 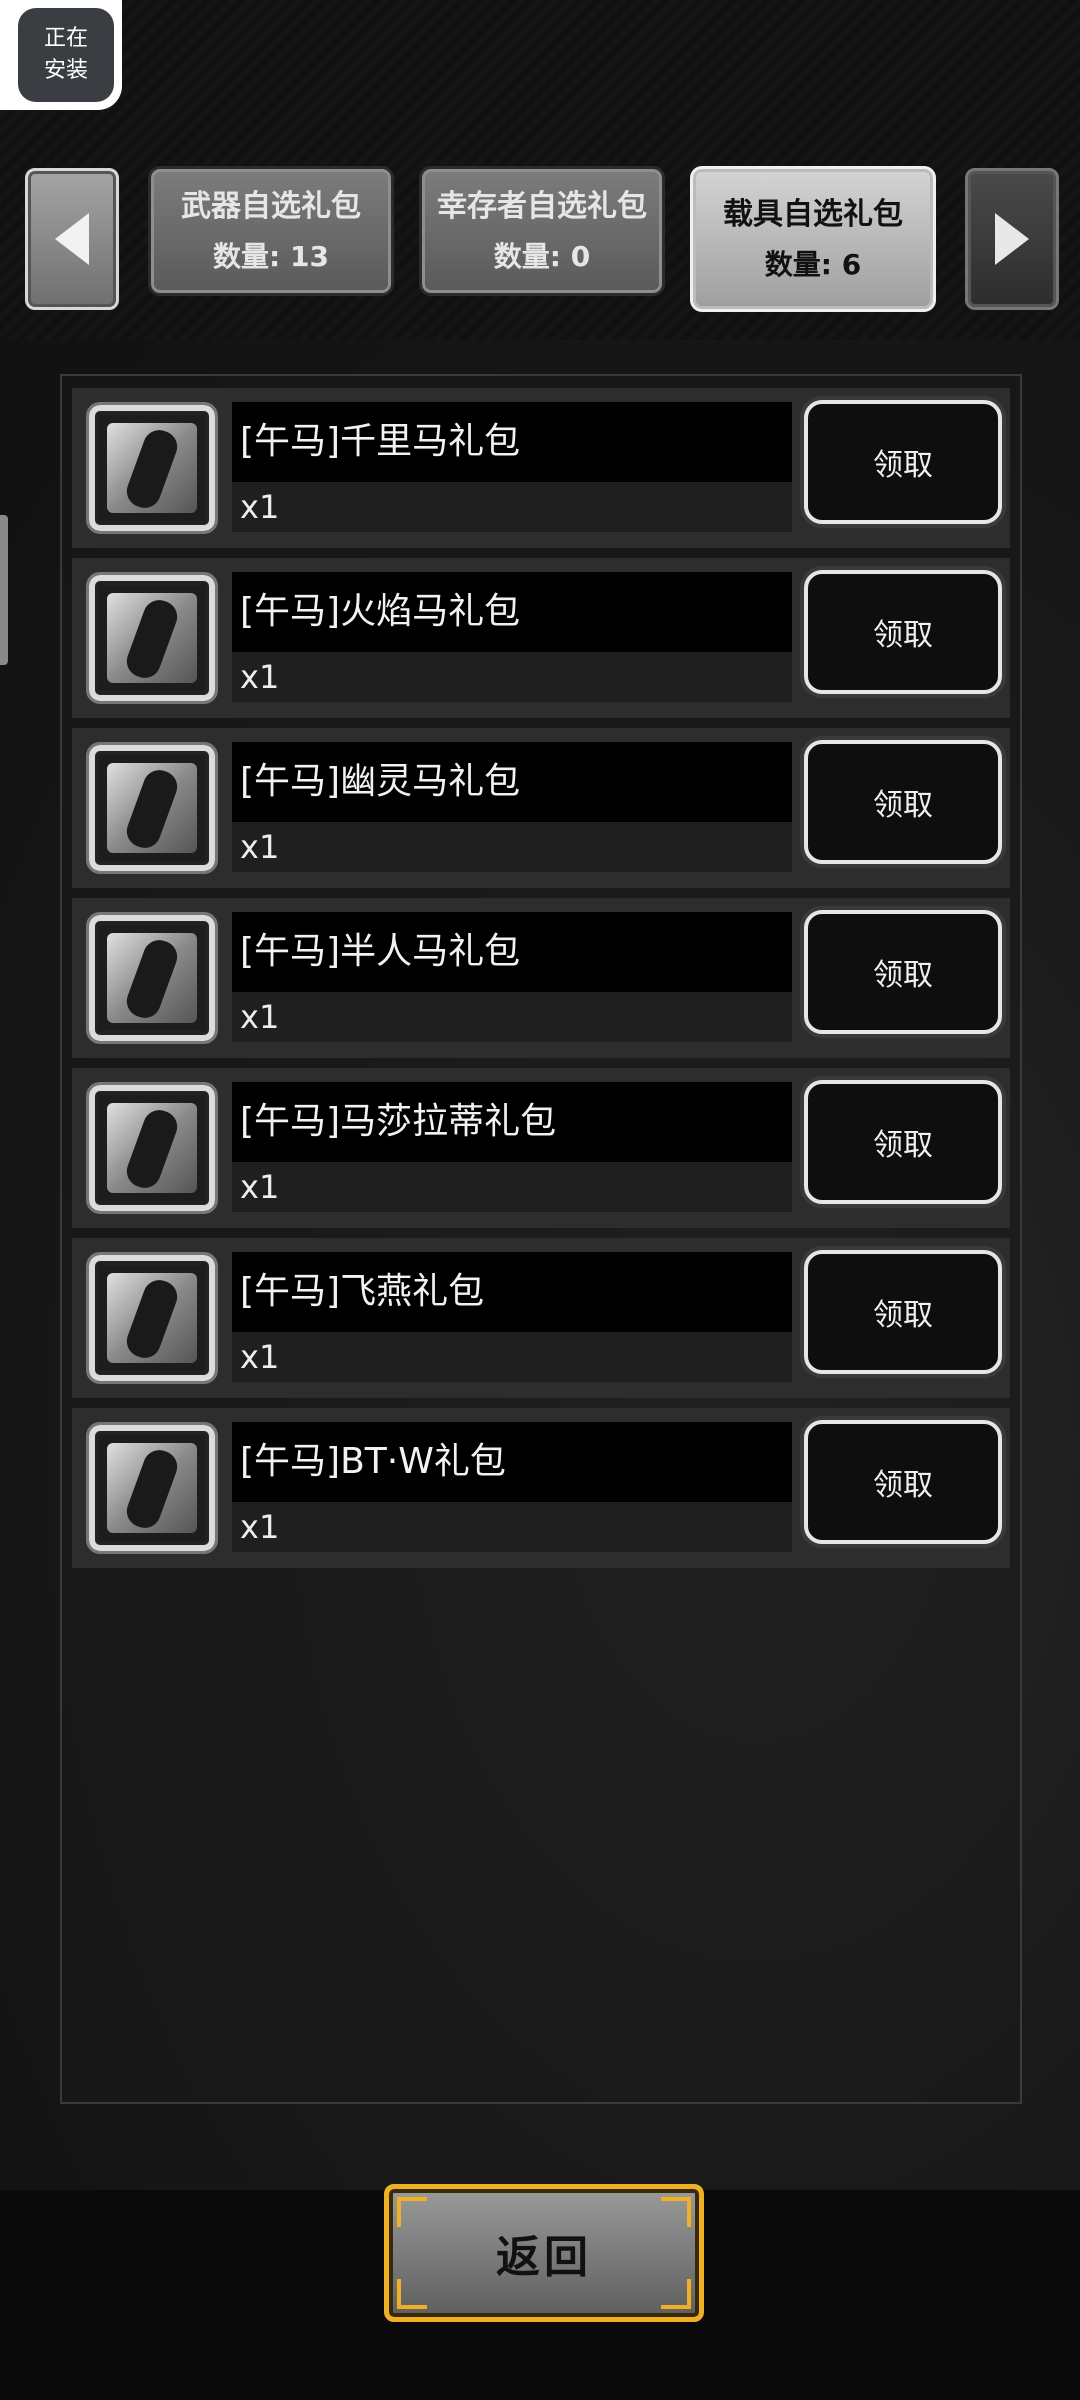 What do you see at coordinates (66, 55) in the screenshot?
I see `installing-app-icon: 正在 安装` at bounding box center [66, 55].